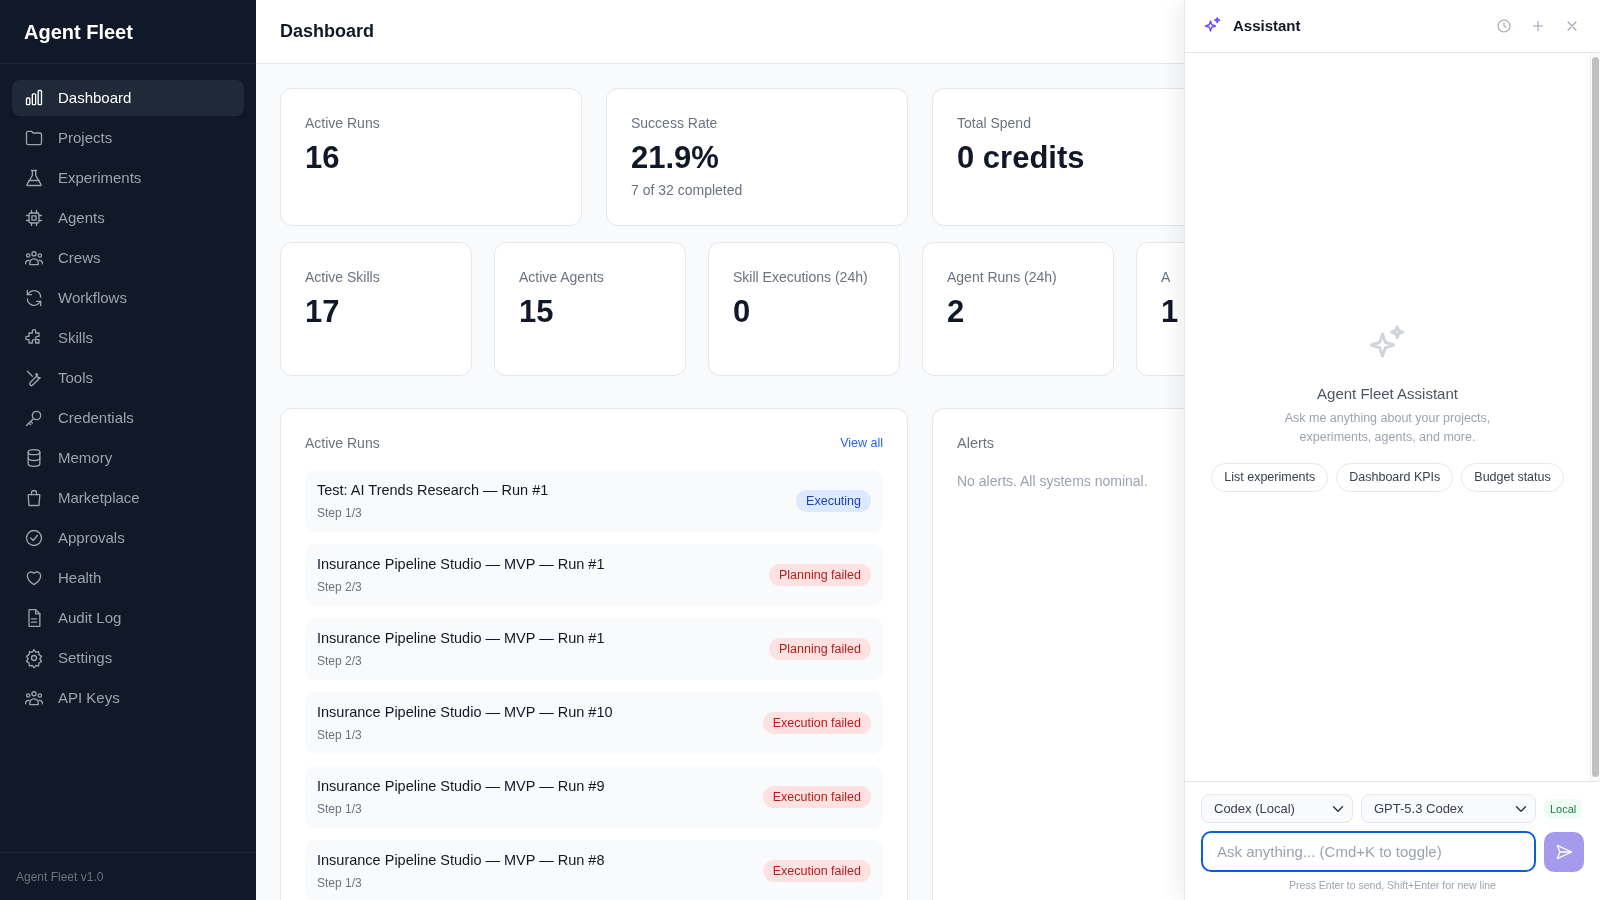 This screenshot has width=1600, height=900. What do you see at coordinates (322, 312) in the screenshot?
I see `stat-value: 17` at bounding box center [322, 312].